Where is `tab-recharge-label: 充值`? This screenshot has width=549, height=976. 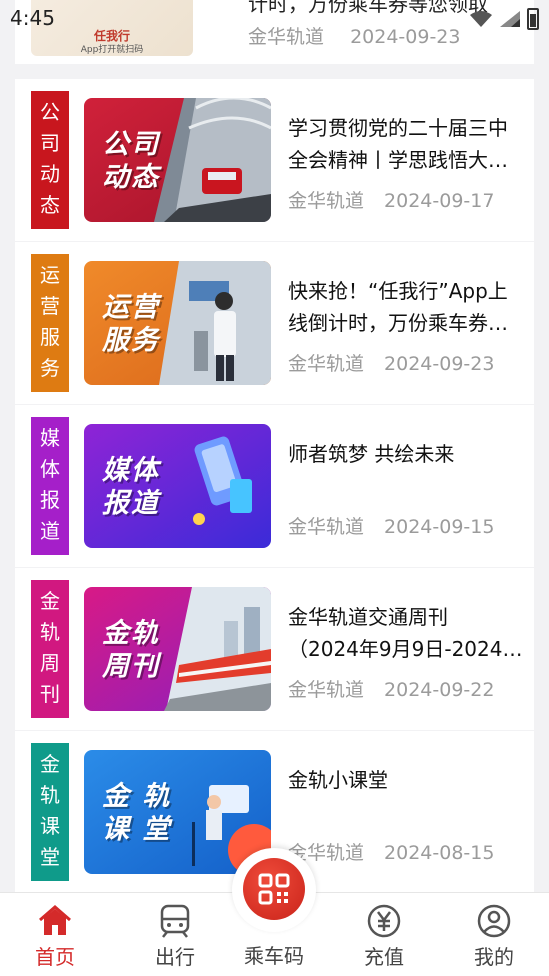 tab-recharge-label: 充值 is located at coordinates (384, 957).